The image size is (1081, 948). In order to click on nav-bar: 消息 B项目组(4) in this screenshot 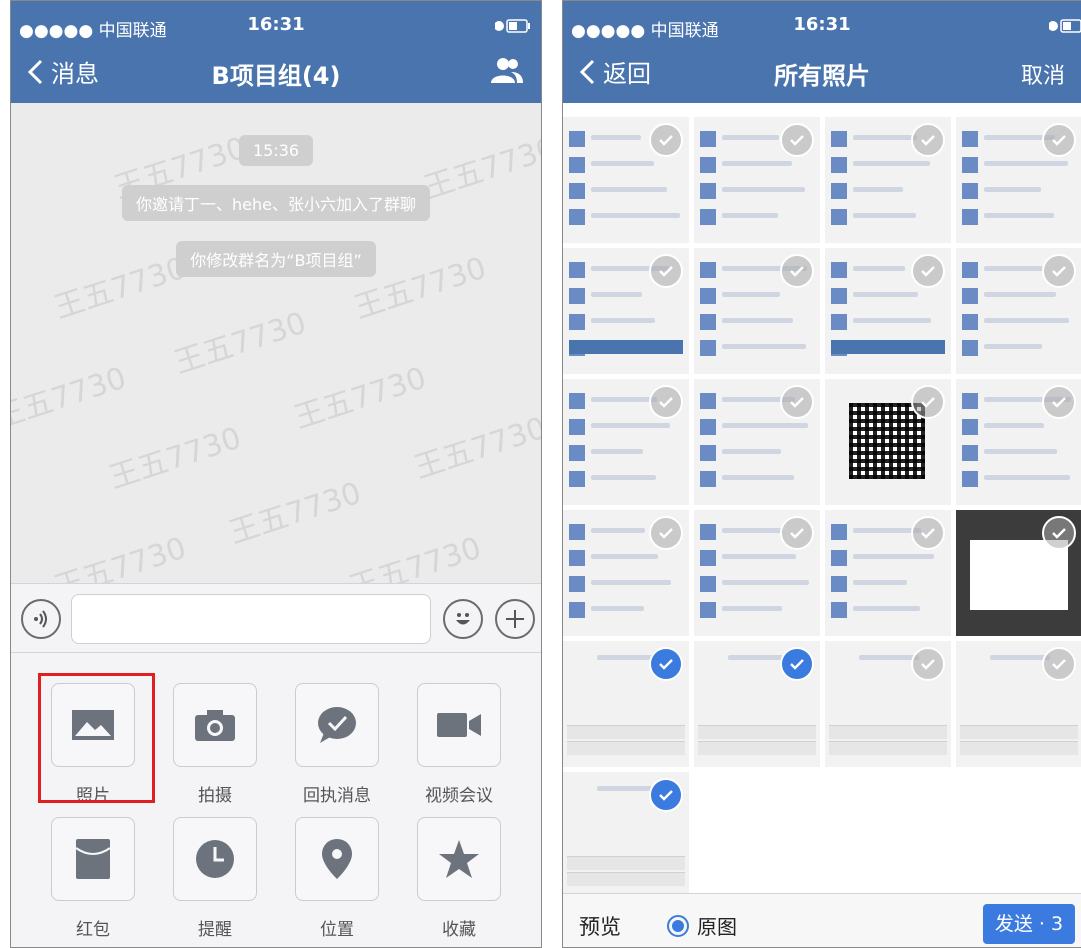, I will do `click(276, 72)`.